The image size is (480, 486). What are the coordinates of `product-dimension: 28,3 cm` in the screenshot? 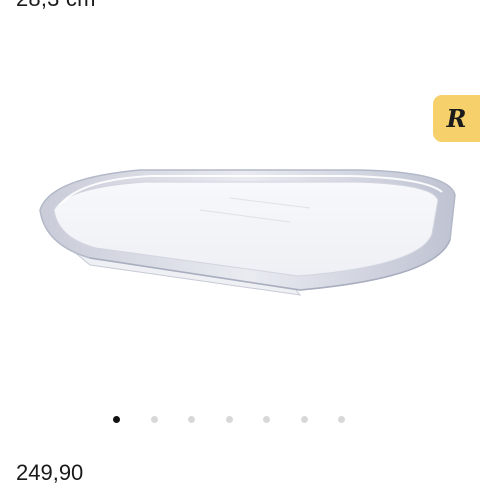 It's located at (56, 6).